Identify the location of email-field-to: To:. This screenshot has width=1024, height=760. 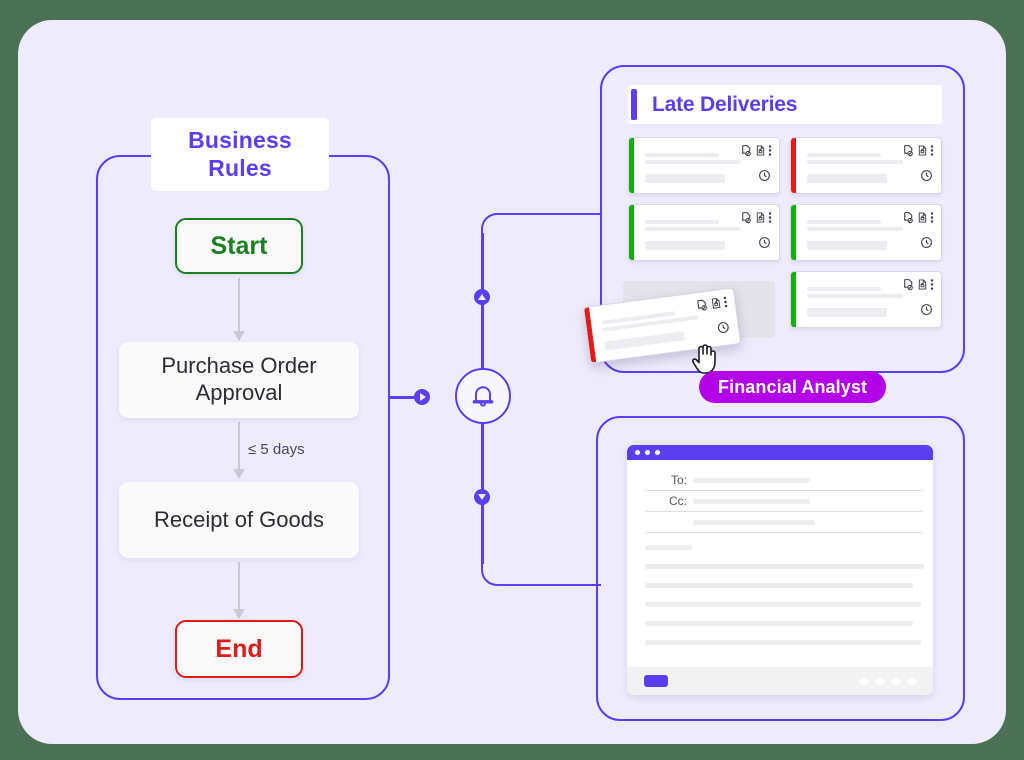
(784, 480).